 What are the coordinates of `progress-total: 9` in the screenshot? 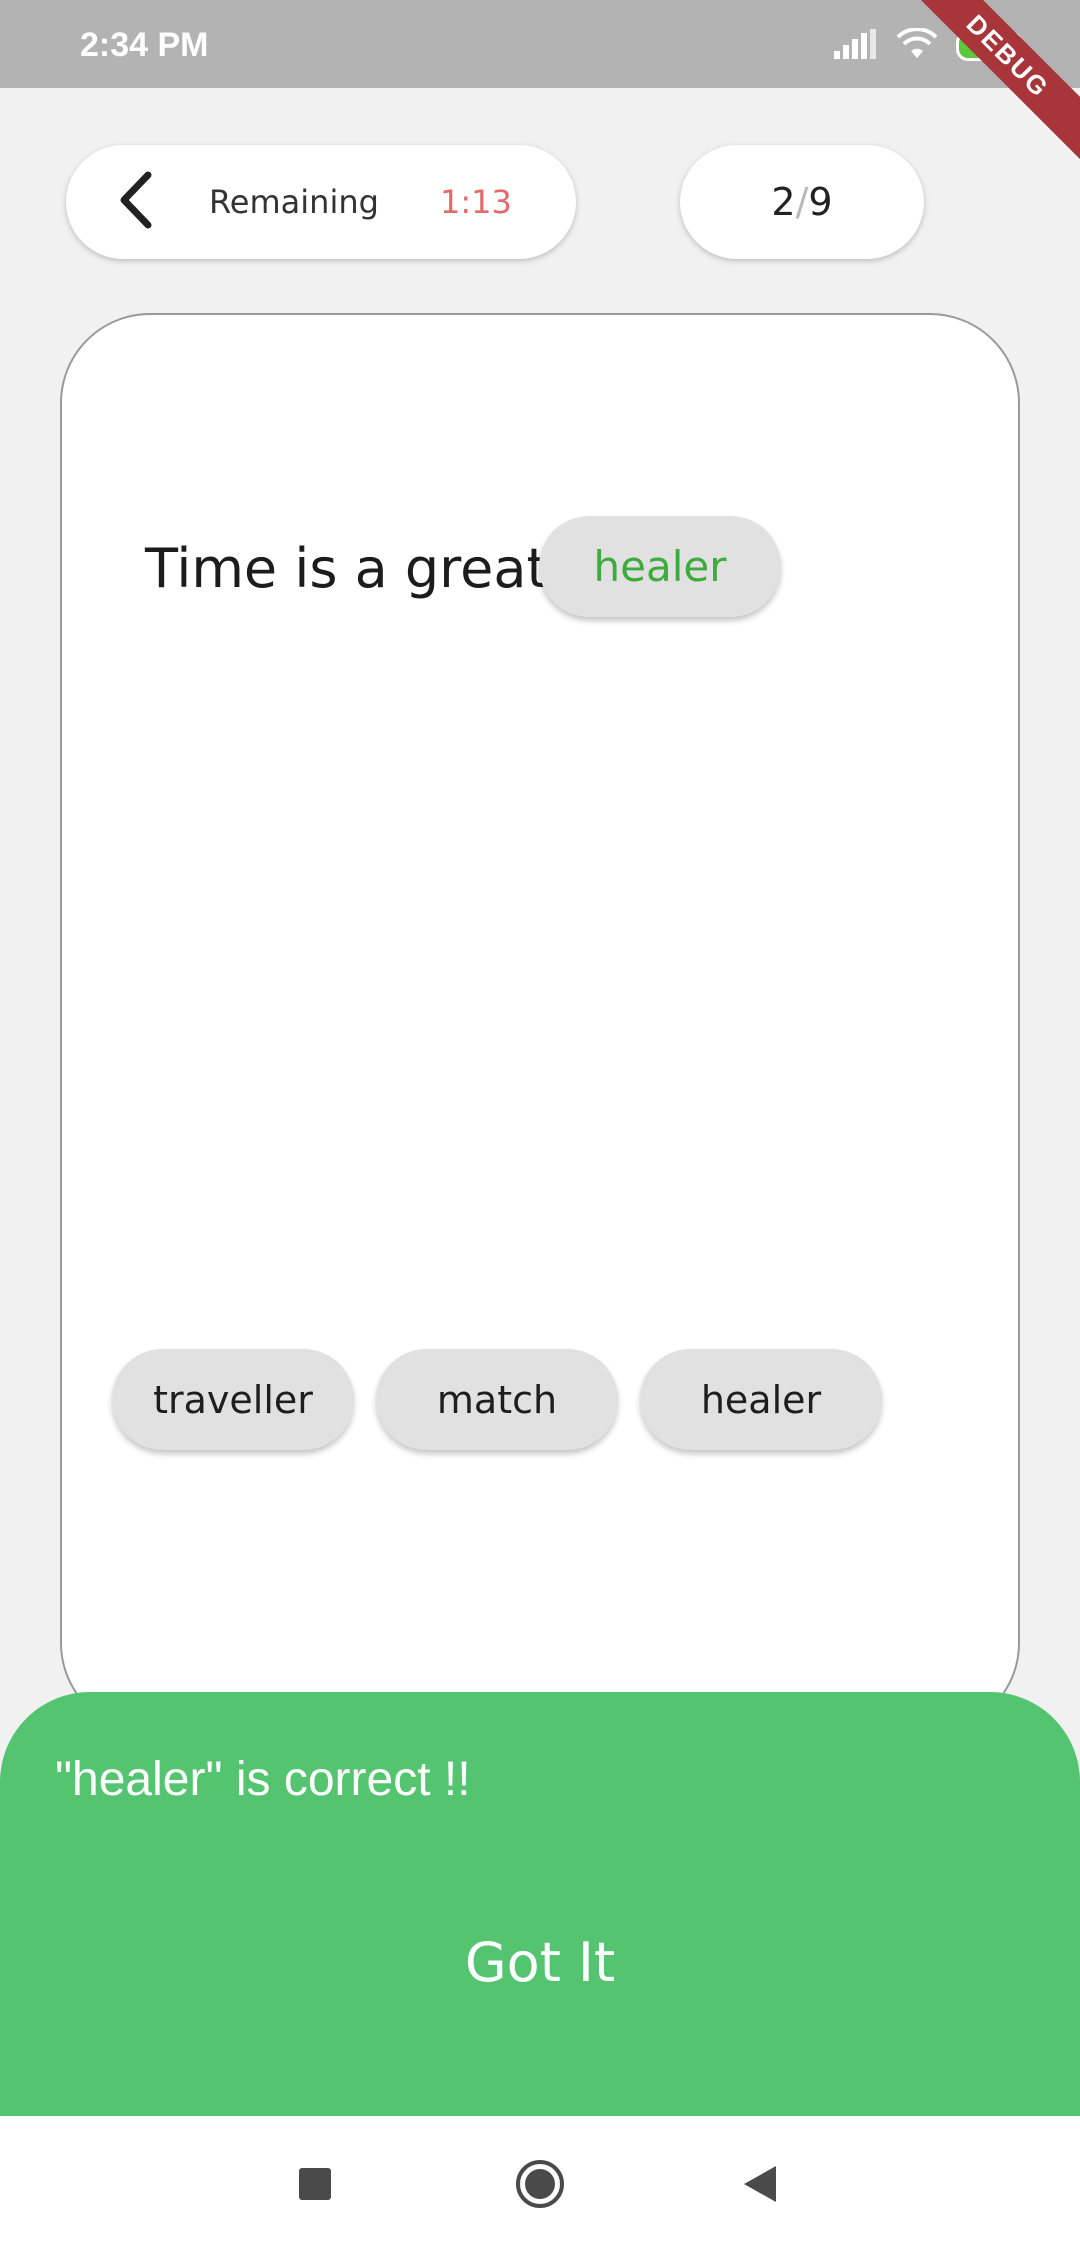 It's located at (820, 202).